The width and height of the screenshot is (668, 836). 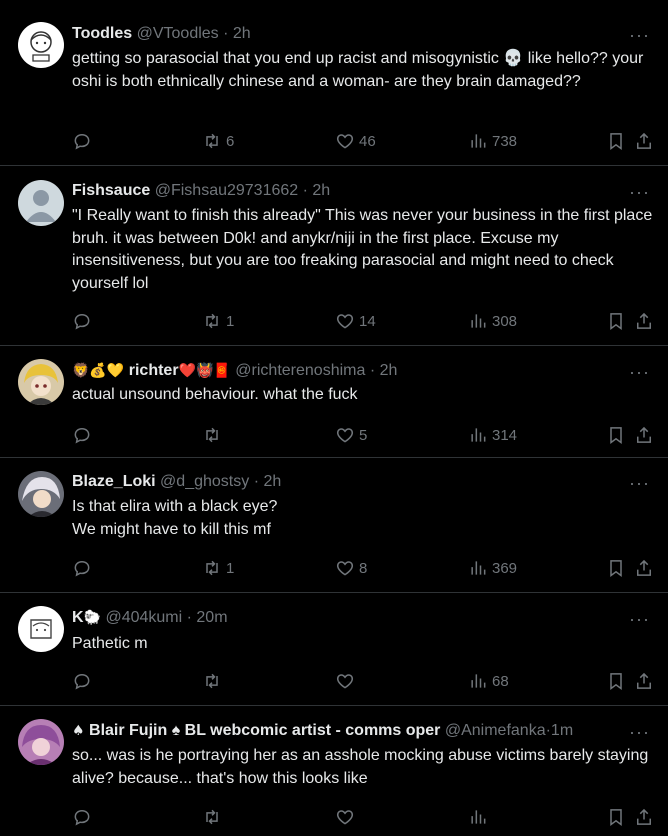 I want to click on author-name: Blaze_Loki, so click(x=114, y=481).